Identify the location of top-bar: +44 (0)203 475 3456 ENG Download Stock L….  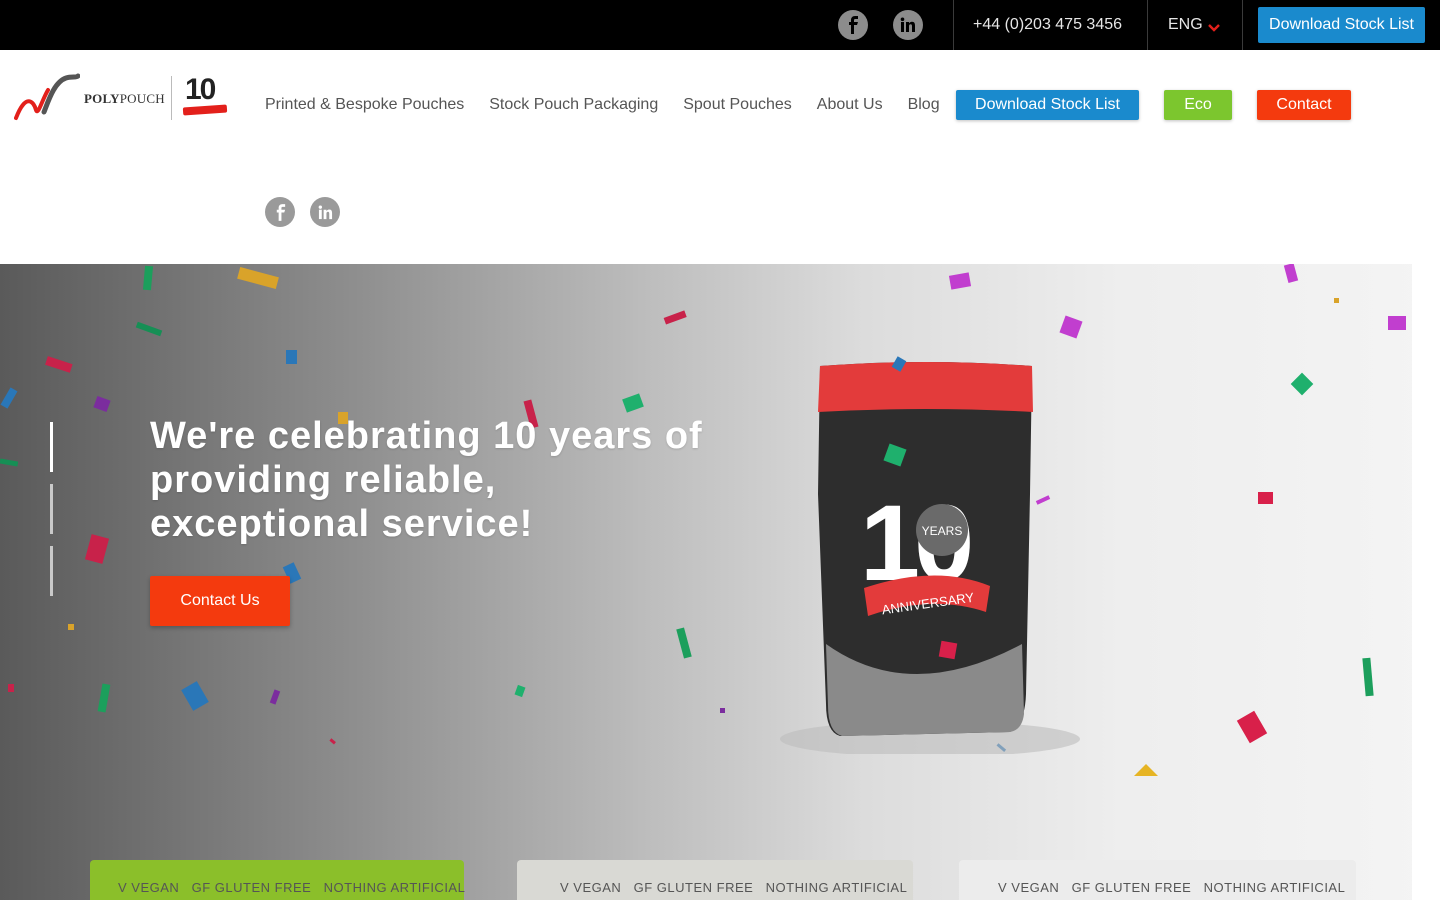
(720, 25).